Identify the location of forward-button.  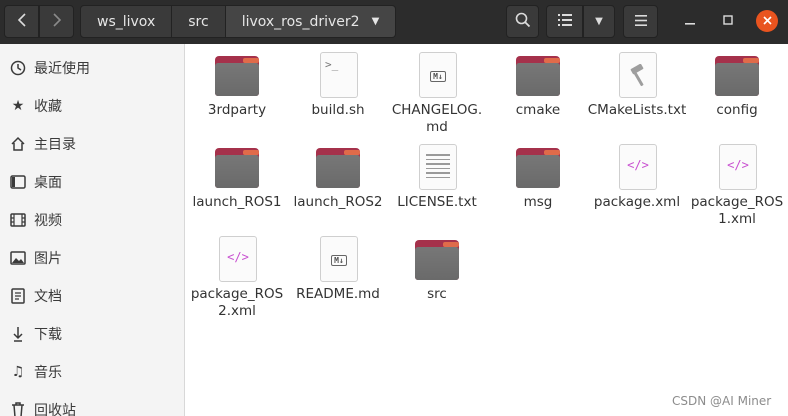
(56, 21).